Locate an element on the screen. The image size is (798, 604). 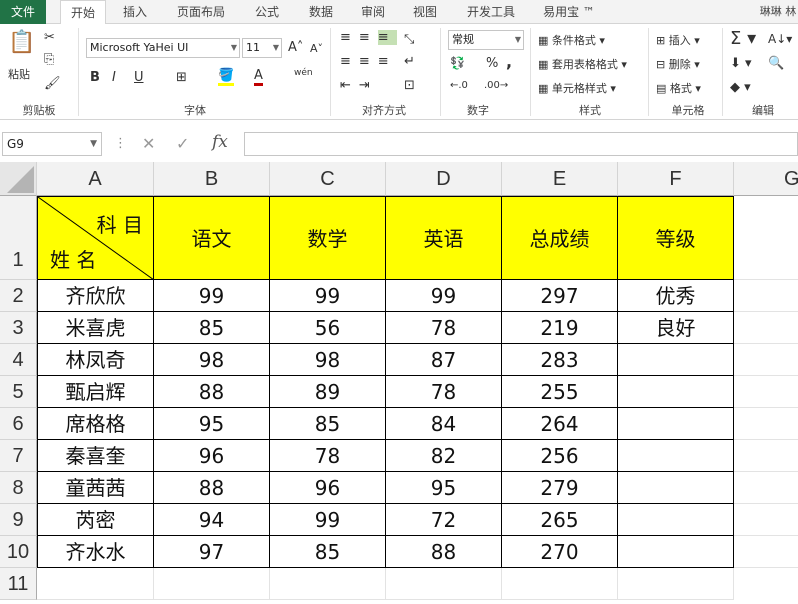
sort-filter-icon: A↓▾ is located at coordinates (780, 39).